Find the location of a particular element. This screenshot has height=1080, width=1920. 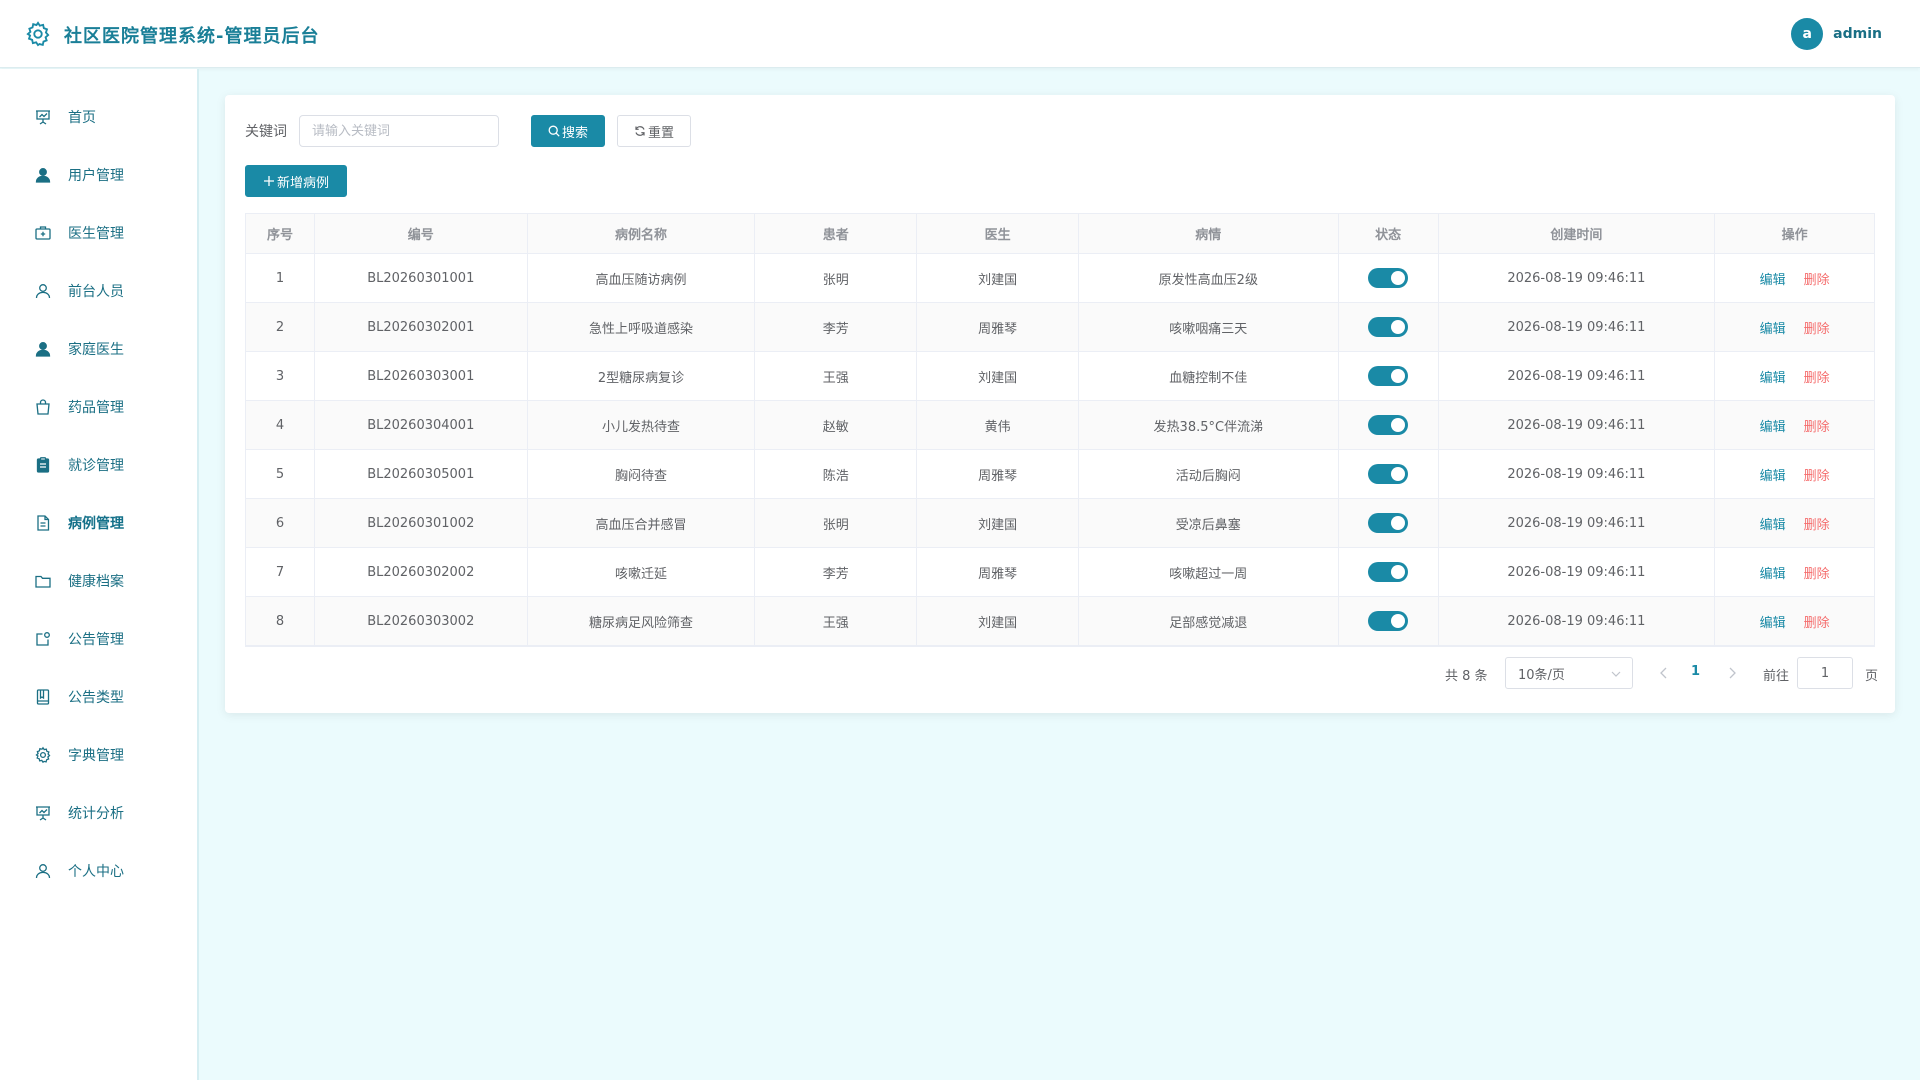

sidebar-item-label: 健康档案 is located at coordinates (96, 582).